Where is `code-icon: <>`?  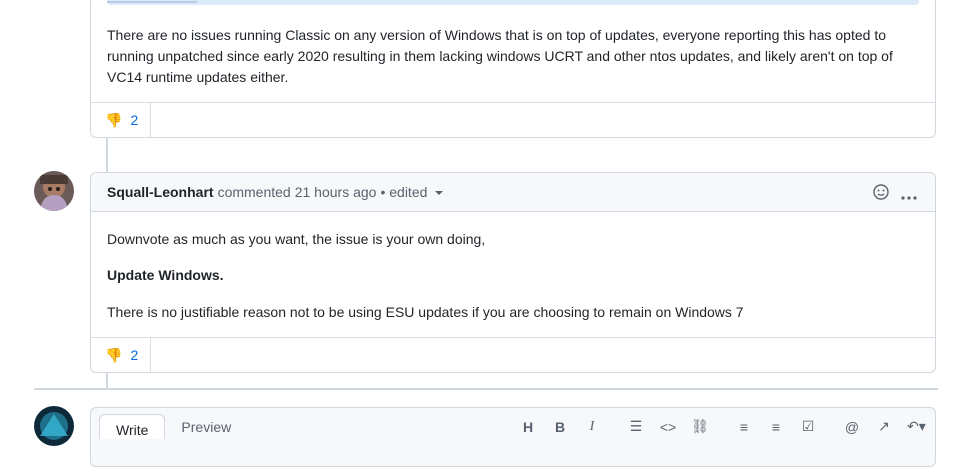
code-icon: <> is located at coordinates (668, 427).